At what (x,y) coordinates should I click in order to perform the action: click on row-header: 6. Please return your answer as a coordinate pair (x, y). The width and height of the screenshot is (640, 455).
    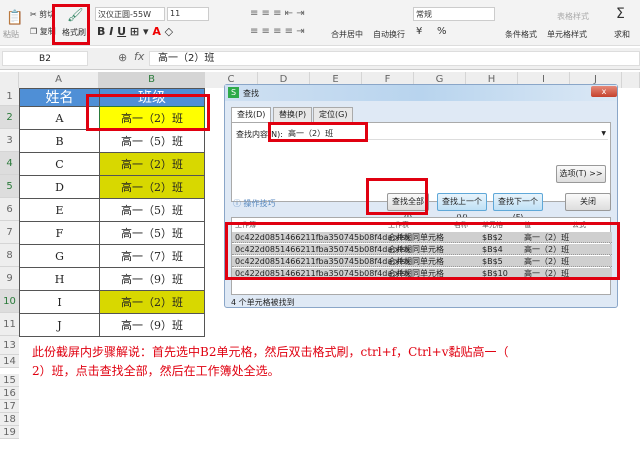
    Looking at the image, I should click on (9, 209).